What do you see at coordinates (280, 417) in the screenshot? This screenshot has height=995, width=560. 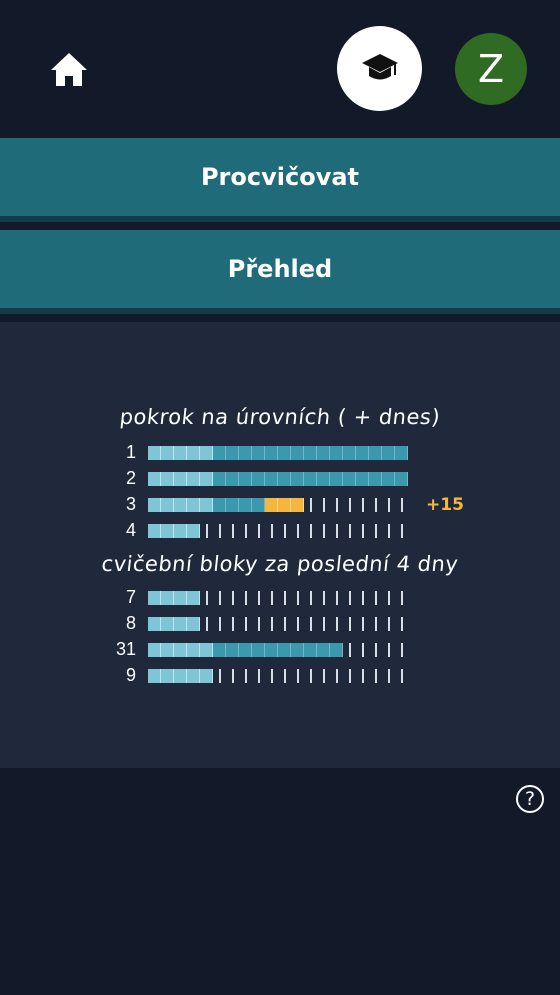 I see `progress-heading: pokrok na úrovních ( + dnes)` at bounding box center [280, 417].